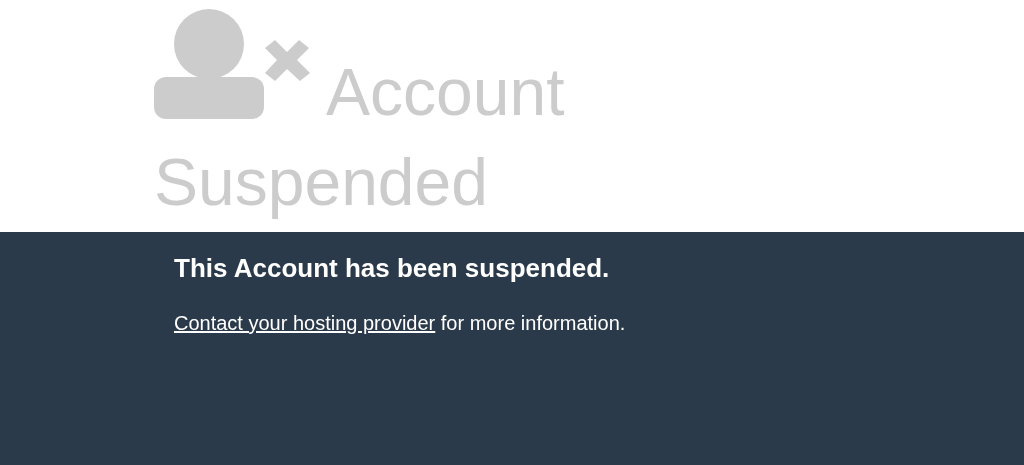 This screenshot has width=1024, height=465. I want to click on contact-link: Contact your hosting provider, so click(305, 323).